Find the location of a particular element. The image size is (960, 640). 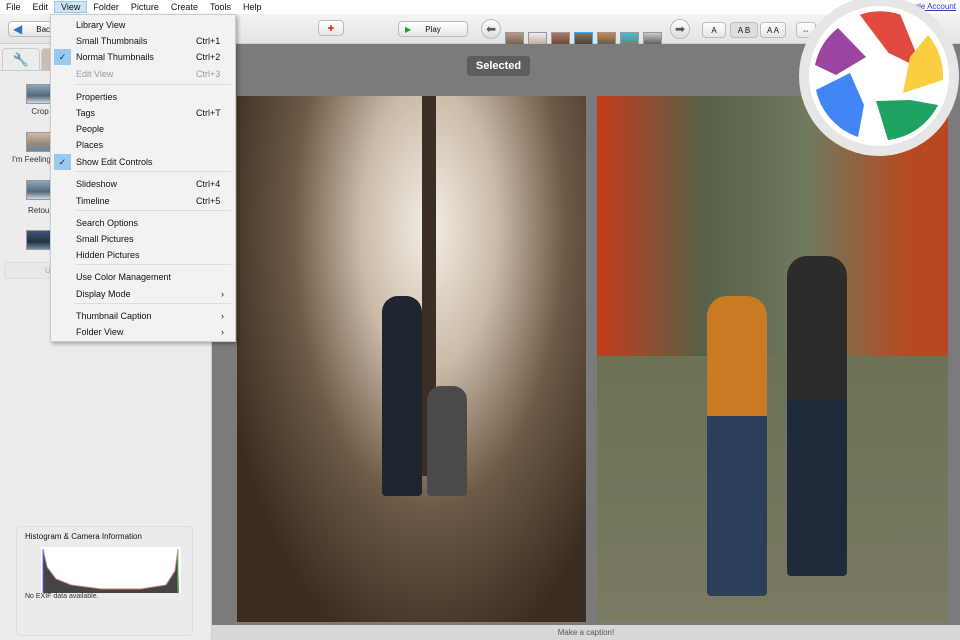

caption-bar: Make a caption! is located at coordinates (586, 632).